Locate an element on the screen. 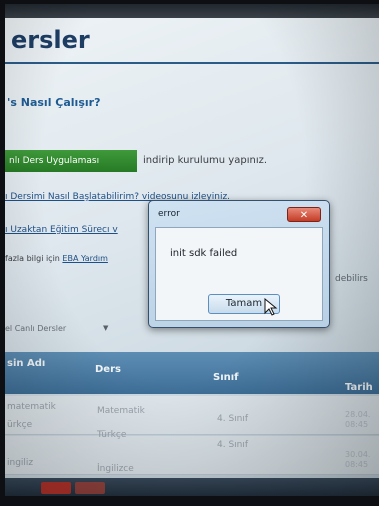  column-header-class: Sınıf is located at coordinates (226, 377).